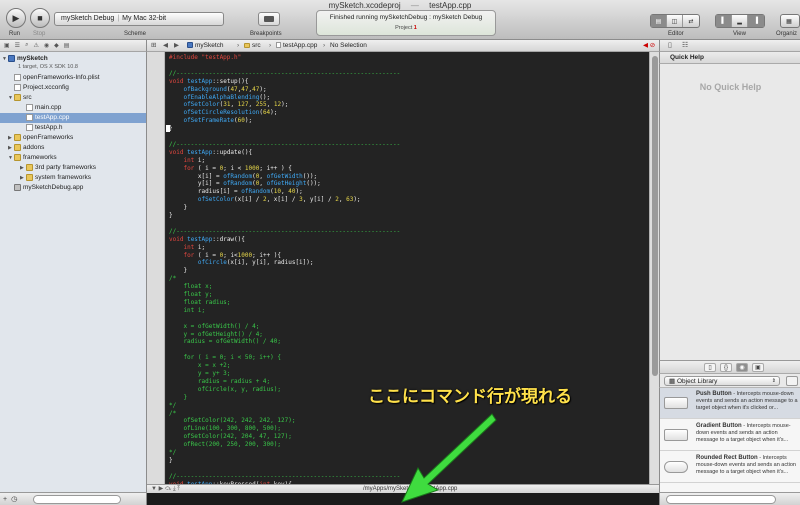 The width and height of the screenshot is (800, 505). Describe the element at coordinates (225, 429) in the screenshot. I see `code-line: ofLine(100, 300, 800, 500);` at that location.